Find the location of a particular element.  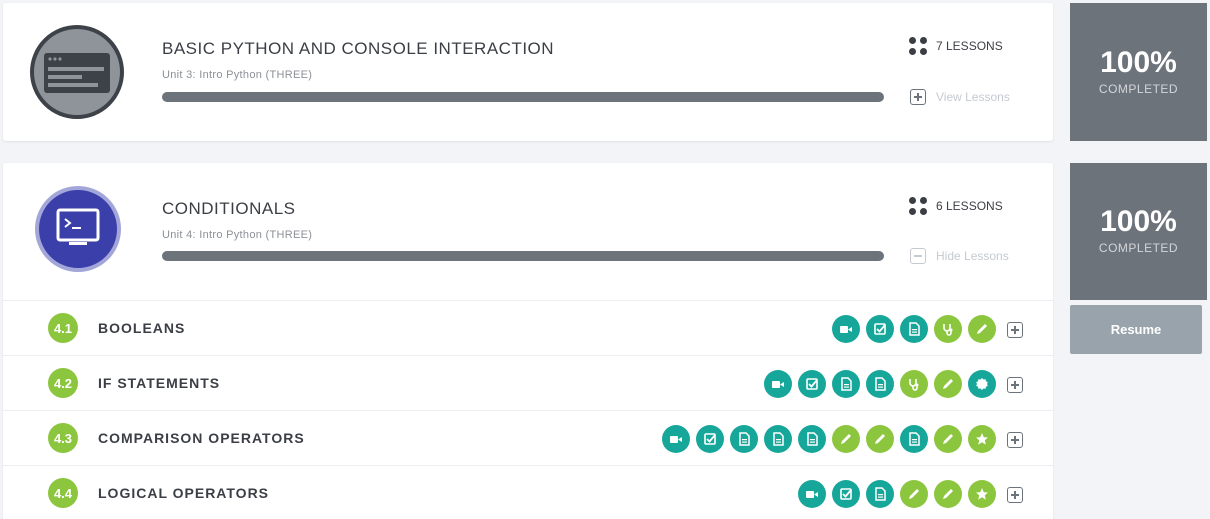

lessons-count: 7 LESSONS is located at coordinates (956, 46).